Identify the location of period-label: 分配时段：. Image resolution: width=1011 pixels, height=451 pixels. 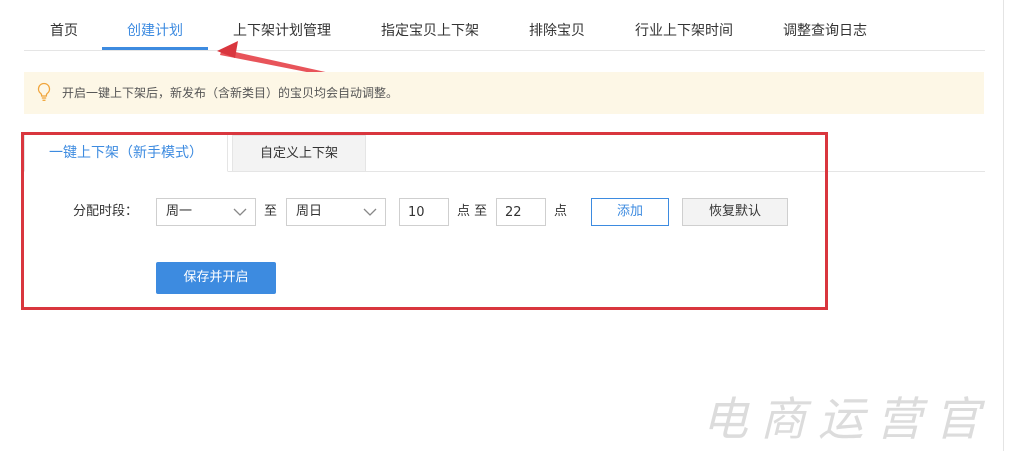
(106, 211).